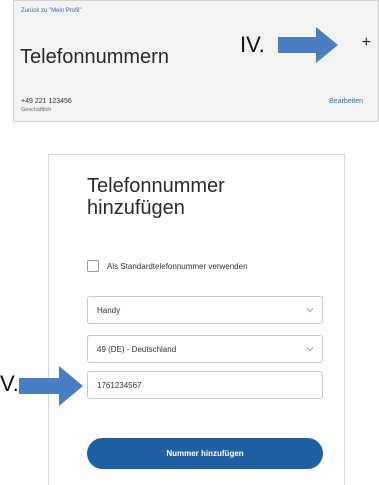 This screenshot has height=485, width=379. I want to click on country-code-select: 49 (DE) - Deutschland, so click(205, 349).